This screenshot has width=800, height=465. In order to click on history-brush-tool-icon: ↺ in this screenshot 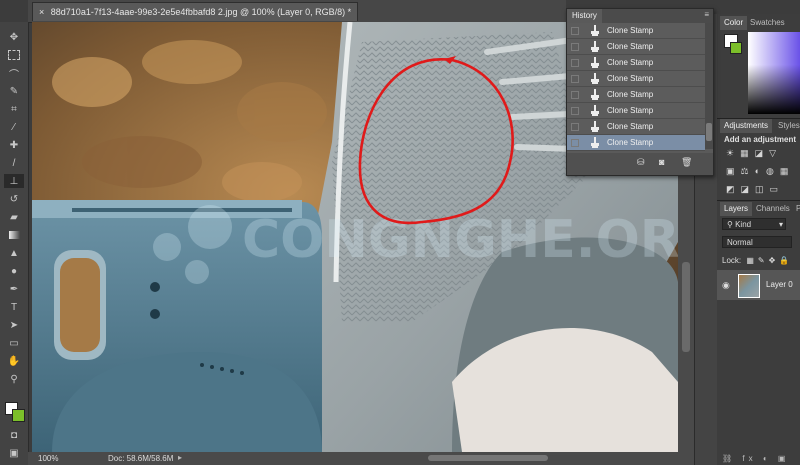, I will do `click(14, 199)`.